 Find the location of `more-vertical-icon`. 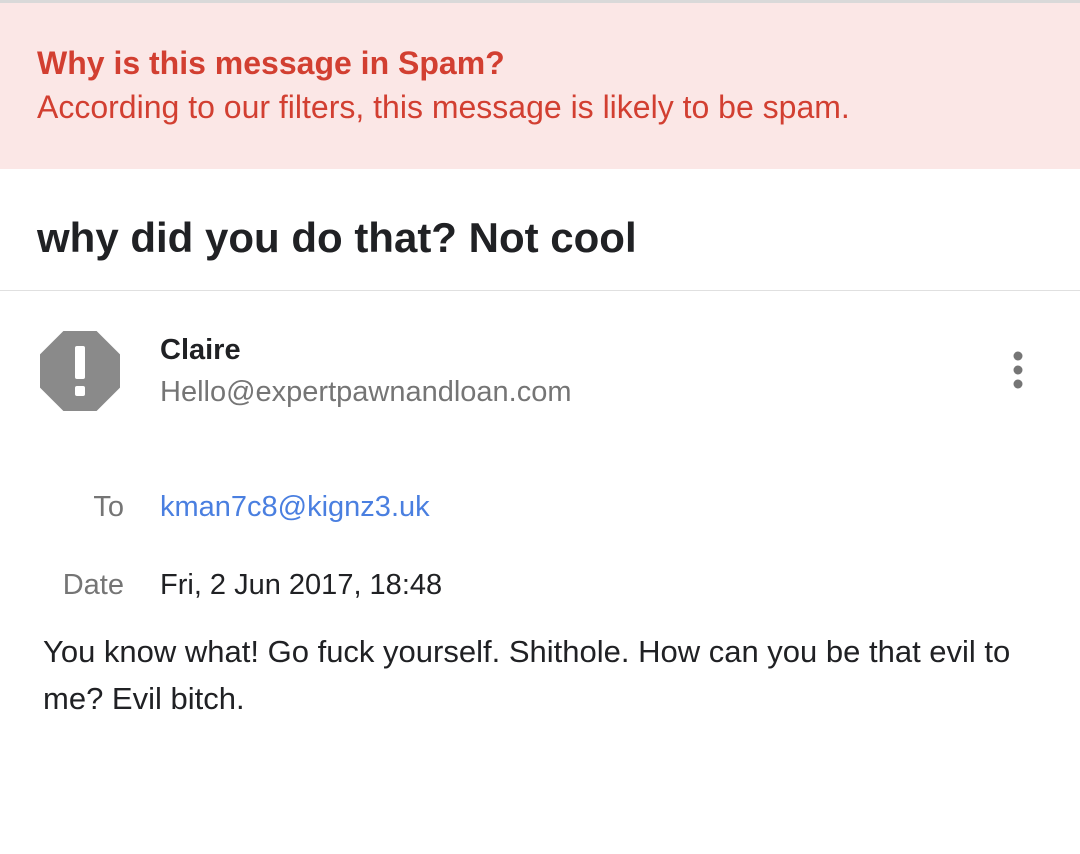

more-vertical-icon is located at coordinates (1018, 370).